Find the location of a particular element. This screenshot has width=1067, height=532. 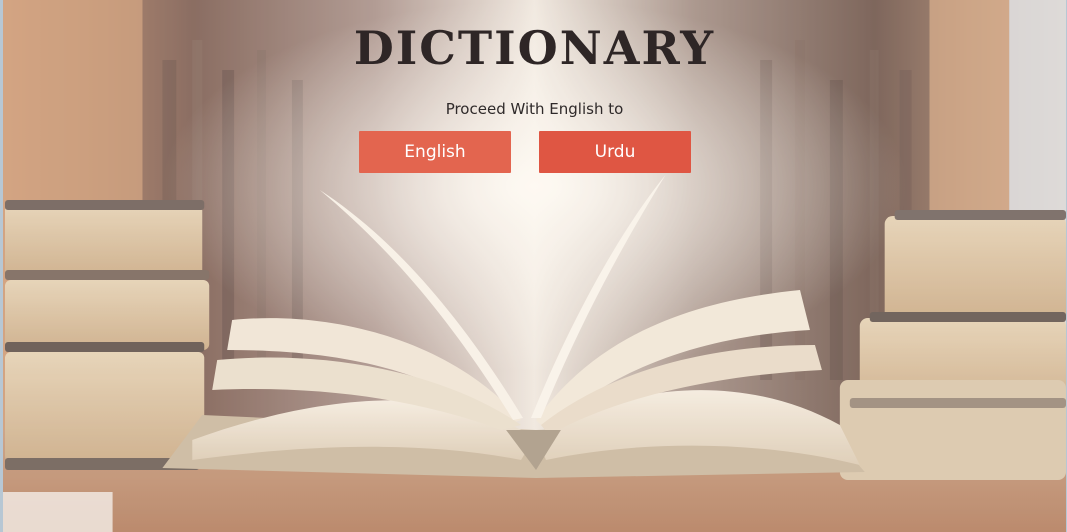

language-prompt-text: Proceed With English to is located at coordinates (534, 109).